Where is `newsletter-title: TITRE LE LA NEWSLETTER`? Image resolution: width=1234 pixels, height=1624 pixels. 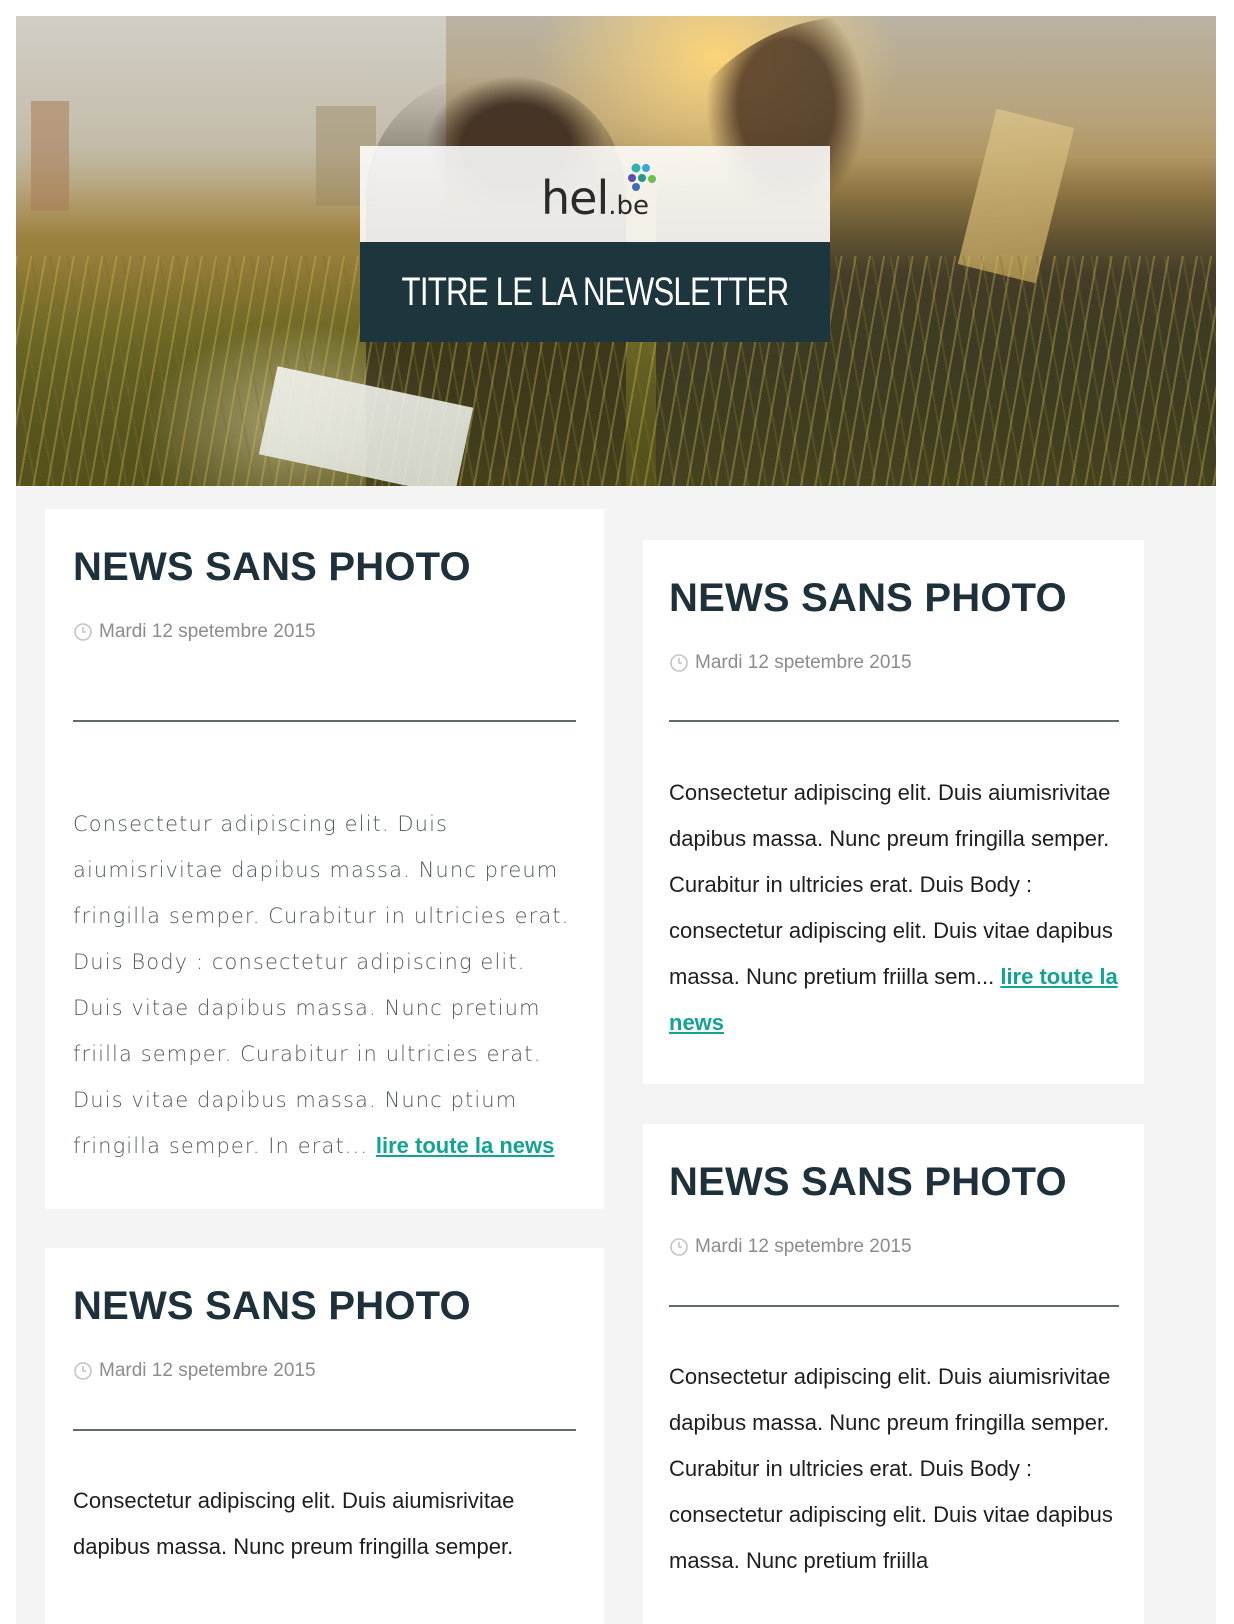 newsletter-title: TITRE LE LA NEWSLETTER is located at coordinates (595, 291).